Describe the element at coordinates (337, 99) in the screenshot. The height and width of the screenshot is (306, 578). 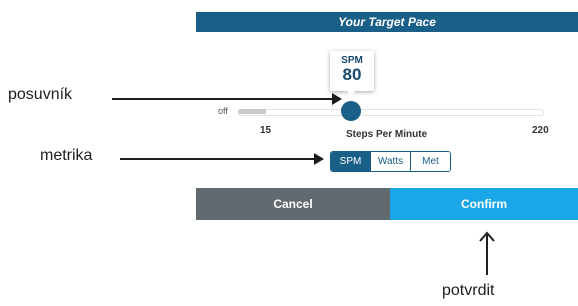
I see `callout-slider-arrow-icon` at that location.